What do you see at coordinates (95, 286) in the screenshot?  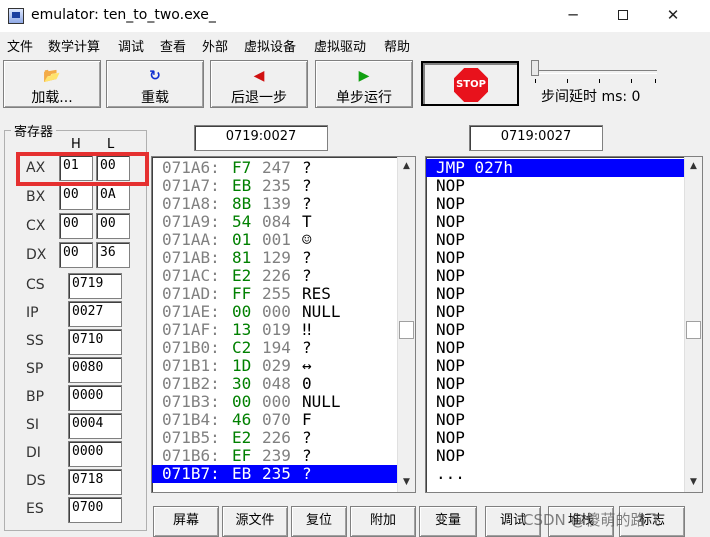 I see `cs-field: 0719` at bounding box center [95, 286].